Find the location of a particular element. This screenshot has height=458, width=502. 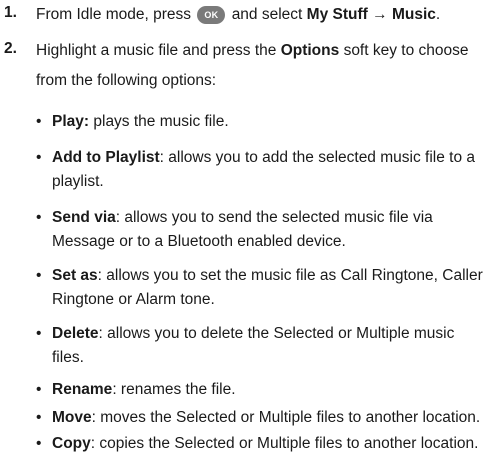

step-number: 2. is located at coordinates (10, 48).